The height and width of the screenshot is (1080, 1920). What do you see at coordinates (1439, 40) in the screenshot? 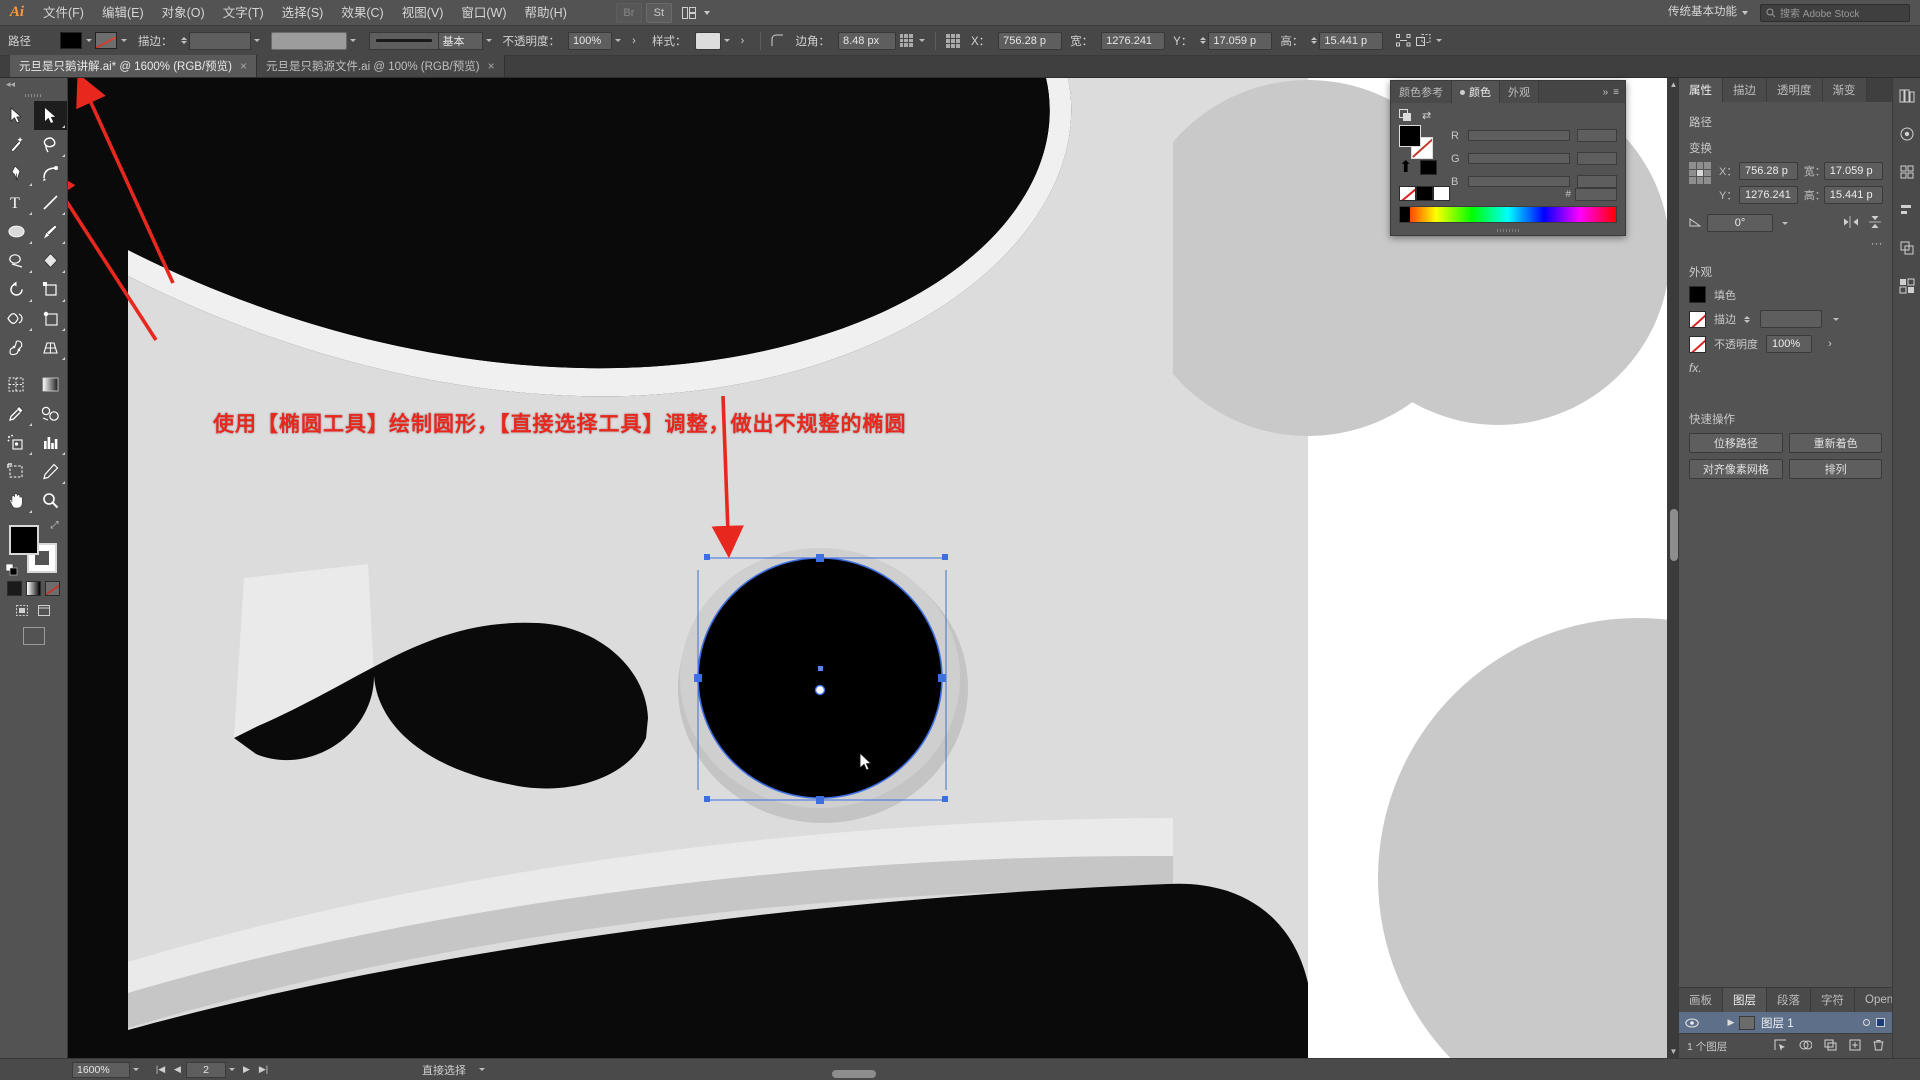
I see `transform-chevron-icon` at bounding box center [1439, 40].